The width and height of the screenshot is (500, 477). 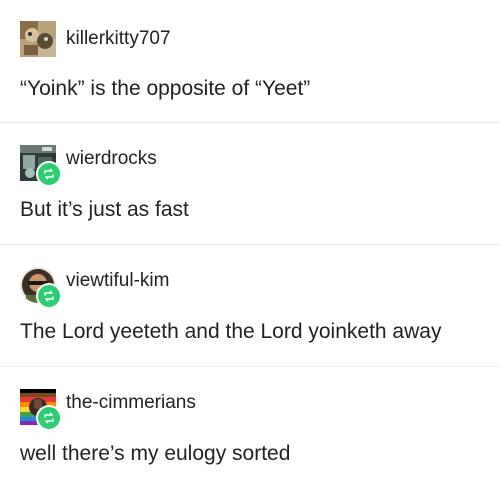 What do you see at coordinates (165, 88) in the screenshot?
I see `post-text: “Yoink” is the opposite of “Yeet”` at bounding box center [165, 88].